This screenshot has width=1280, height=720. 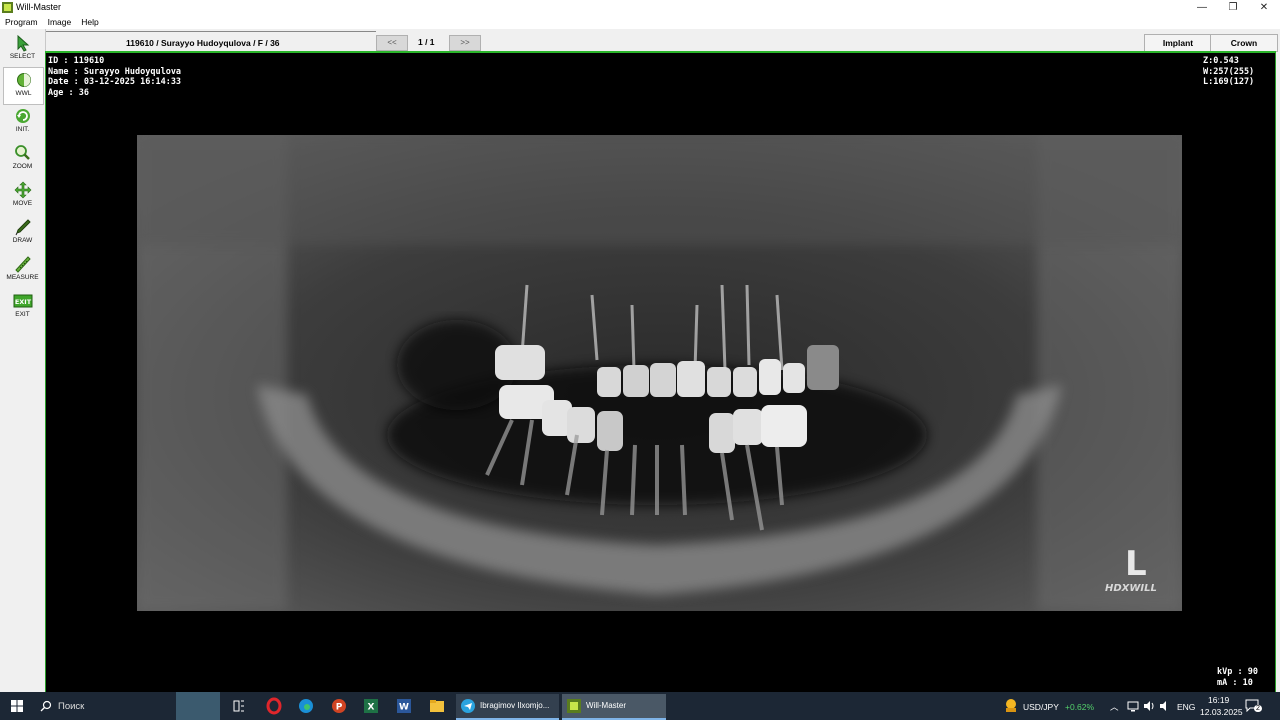 What do you see at coordinates (1235, 682) in the screenshot?
I see `overlay-ma: mA : 10` at bounding box center [1235, 682].